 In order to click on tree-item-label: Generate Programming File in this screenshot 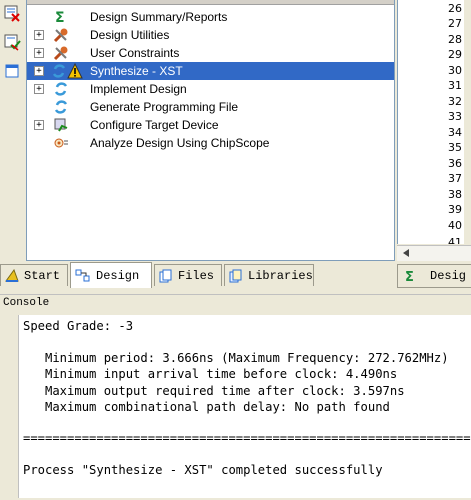, I will do `click(164, 107)`.